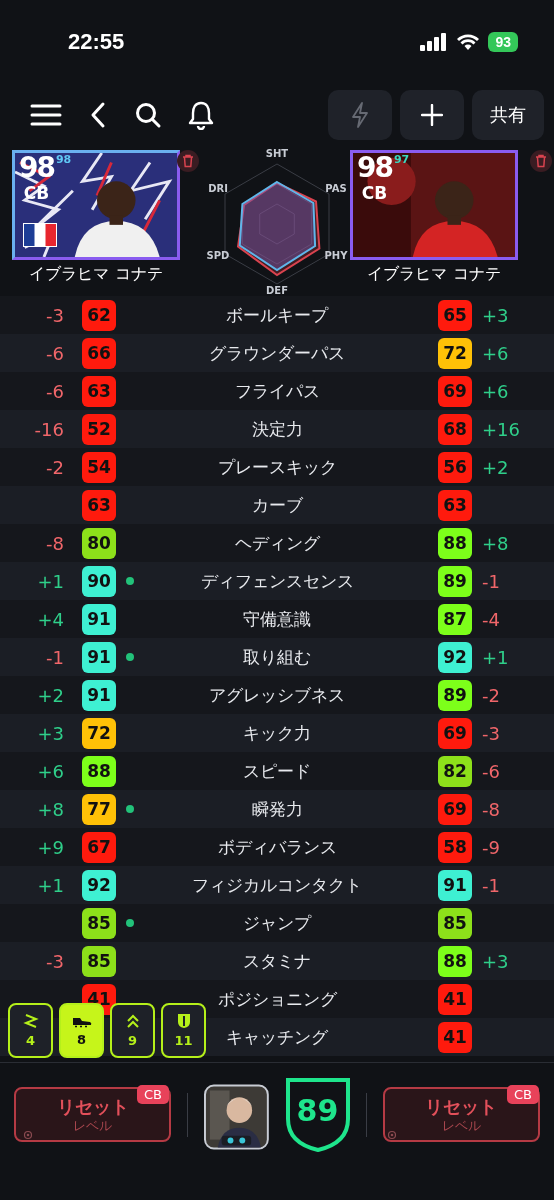 This screenshot has height=1200, width=554. I want to click on wifi-icon, so click(468, 42).